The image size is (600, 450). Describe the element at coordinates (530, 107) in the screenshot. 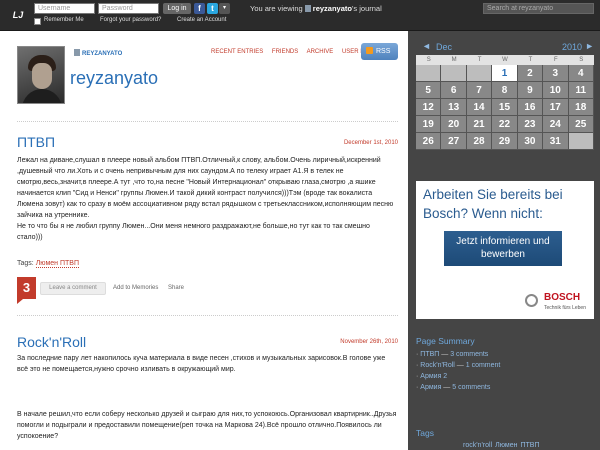

I see `calendar-day: 16` at that location.